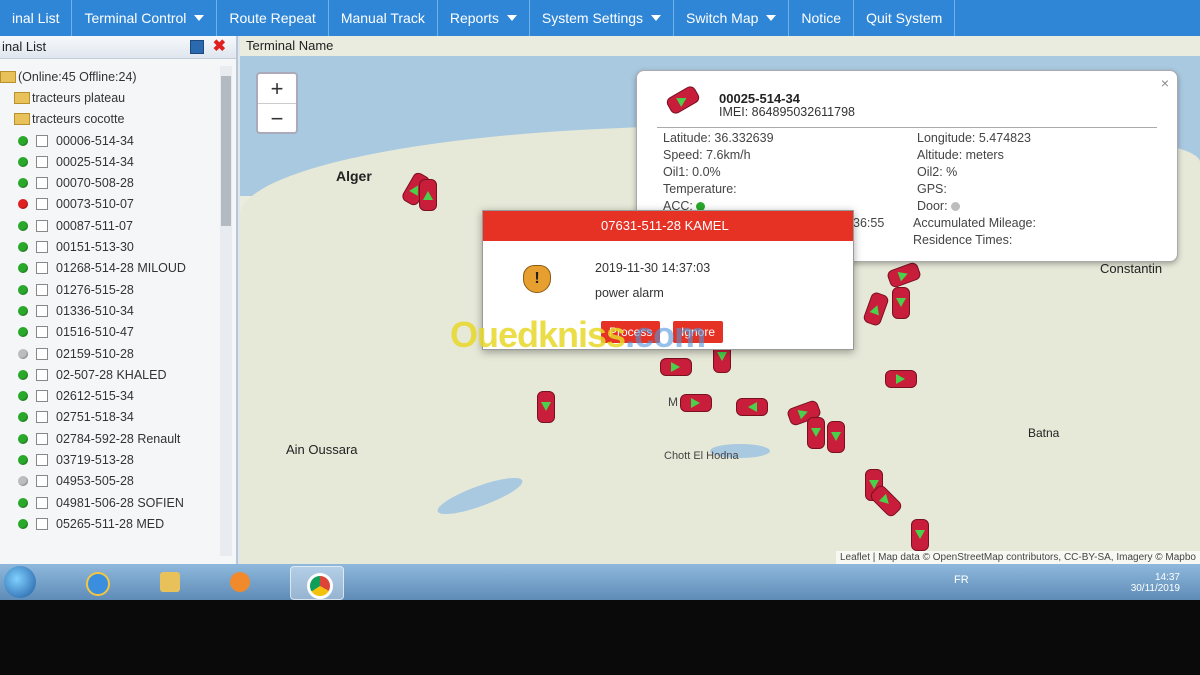  Describe the element at coordinates (109, 268) in the screenshot. I see `terminal-row: 01268-514-28 MILOUD` at that location.